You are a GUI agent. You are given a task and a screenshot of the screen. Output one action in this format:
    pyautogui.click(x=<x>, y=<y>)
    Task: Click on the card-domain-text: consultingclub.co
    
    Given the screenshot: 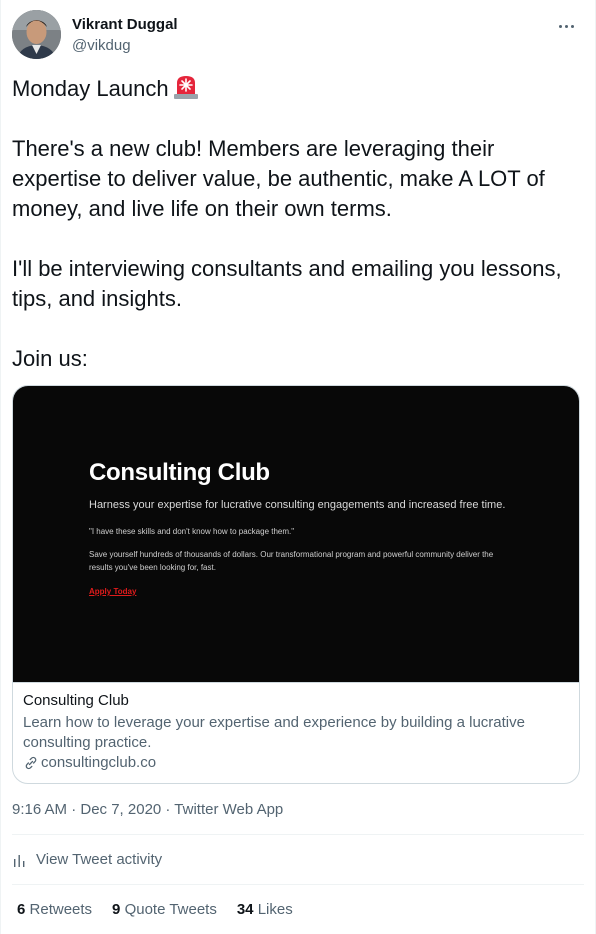 What is the action you would take?
    pyautogui.click(x=99, y=762)
    